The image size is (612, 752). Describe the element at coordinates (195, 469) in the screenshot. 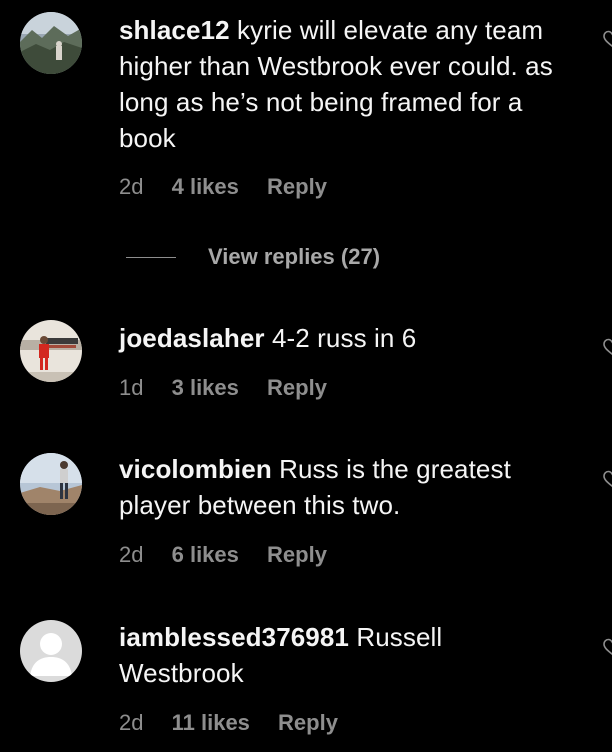

I see `comment-username: vicolombien` at that location.